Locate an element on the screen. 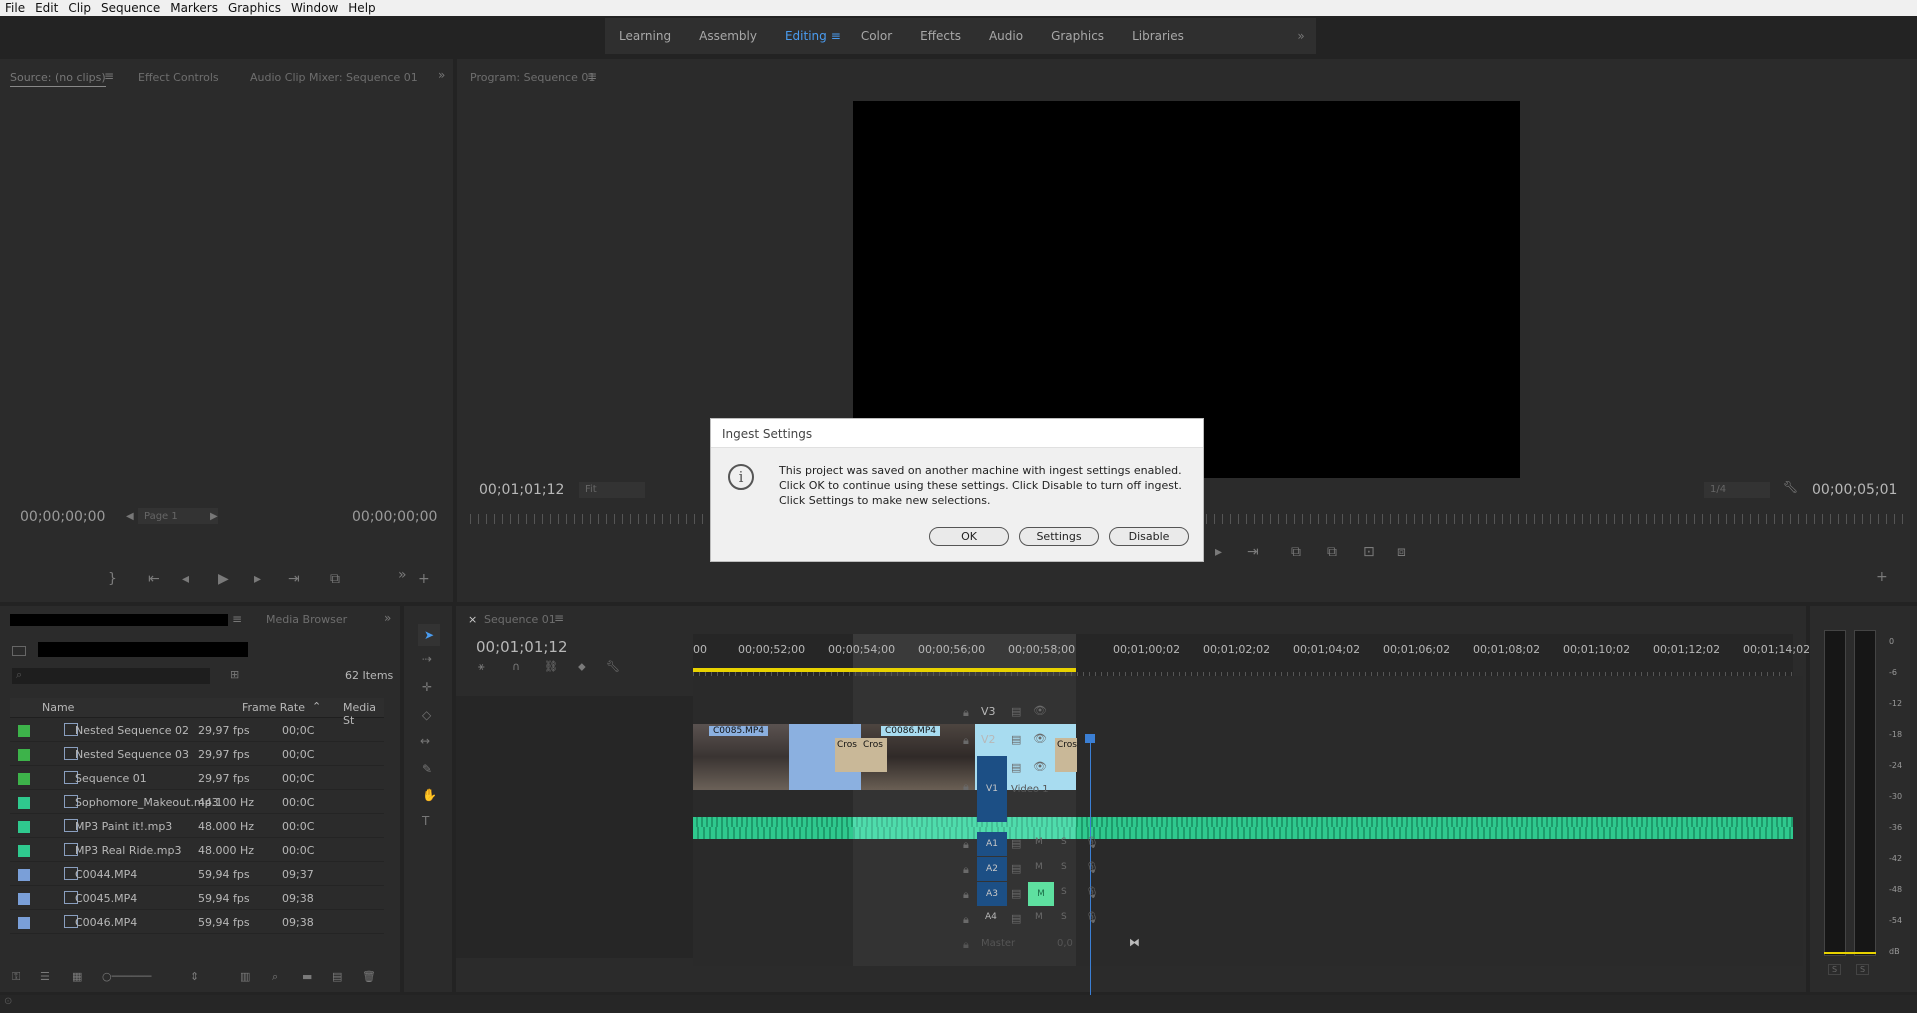  type-tool-icon: T is located at coordinates (425, 821).